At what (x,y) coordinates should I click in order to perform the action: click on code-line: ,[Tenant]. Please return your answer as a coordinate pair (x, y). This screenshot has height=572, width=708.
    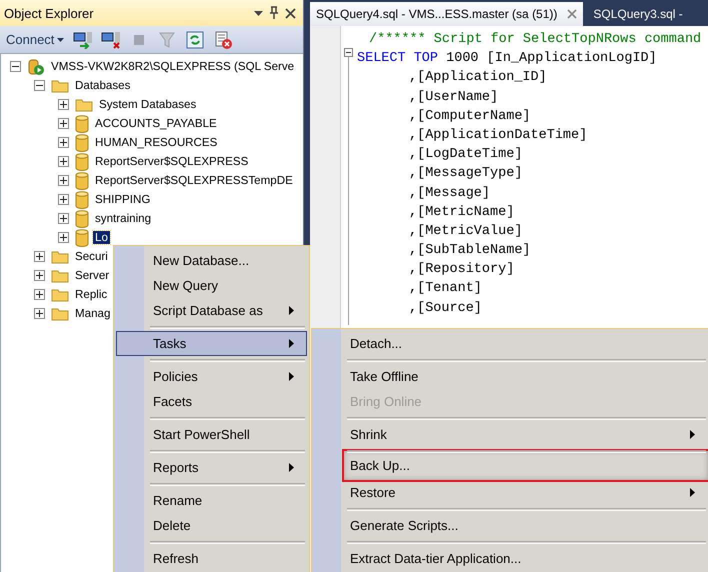
    Looking at the image, I should click on (445, 289).